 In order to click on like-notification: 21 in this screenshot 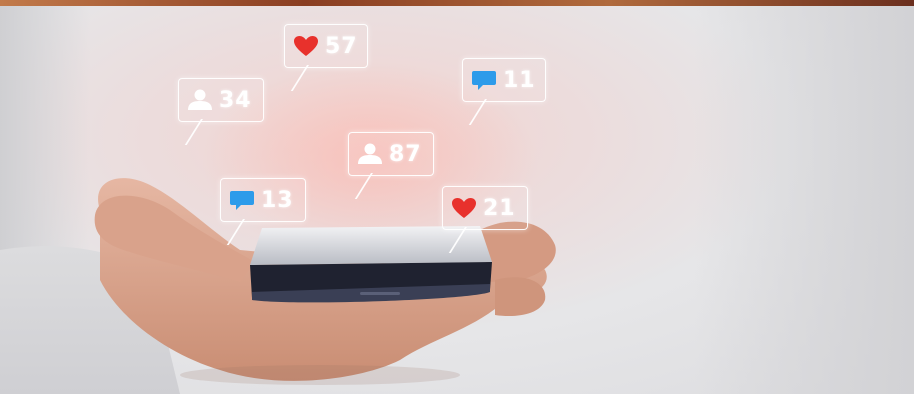, I will do `click(485, 208)`.